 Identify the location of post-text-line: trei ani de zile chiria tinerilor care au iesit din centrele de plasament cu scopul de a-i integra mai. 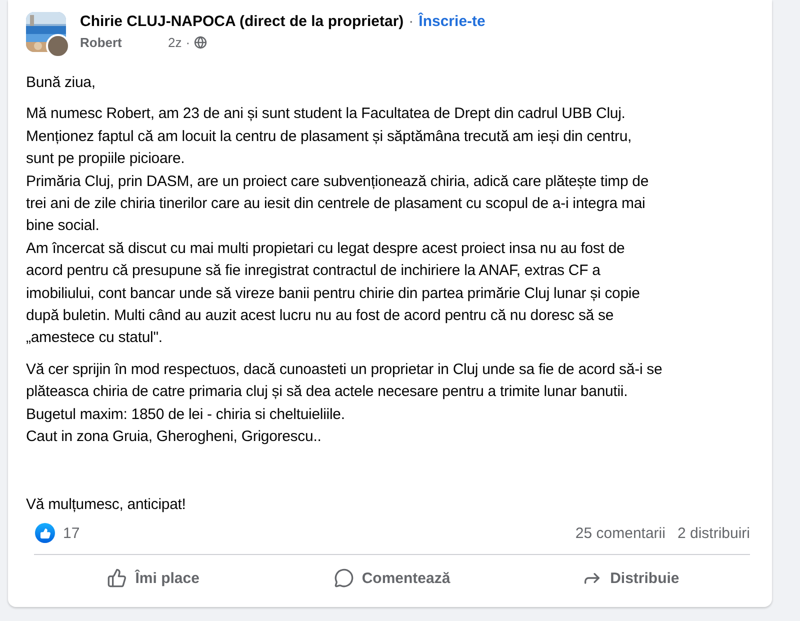
(336, 204).